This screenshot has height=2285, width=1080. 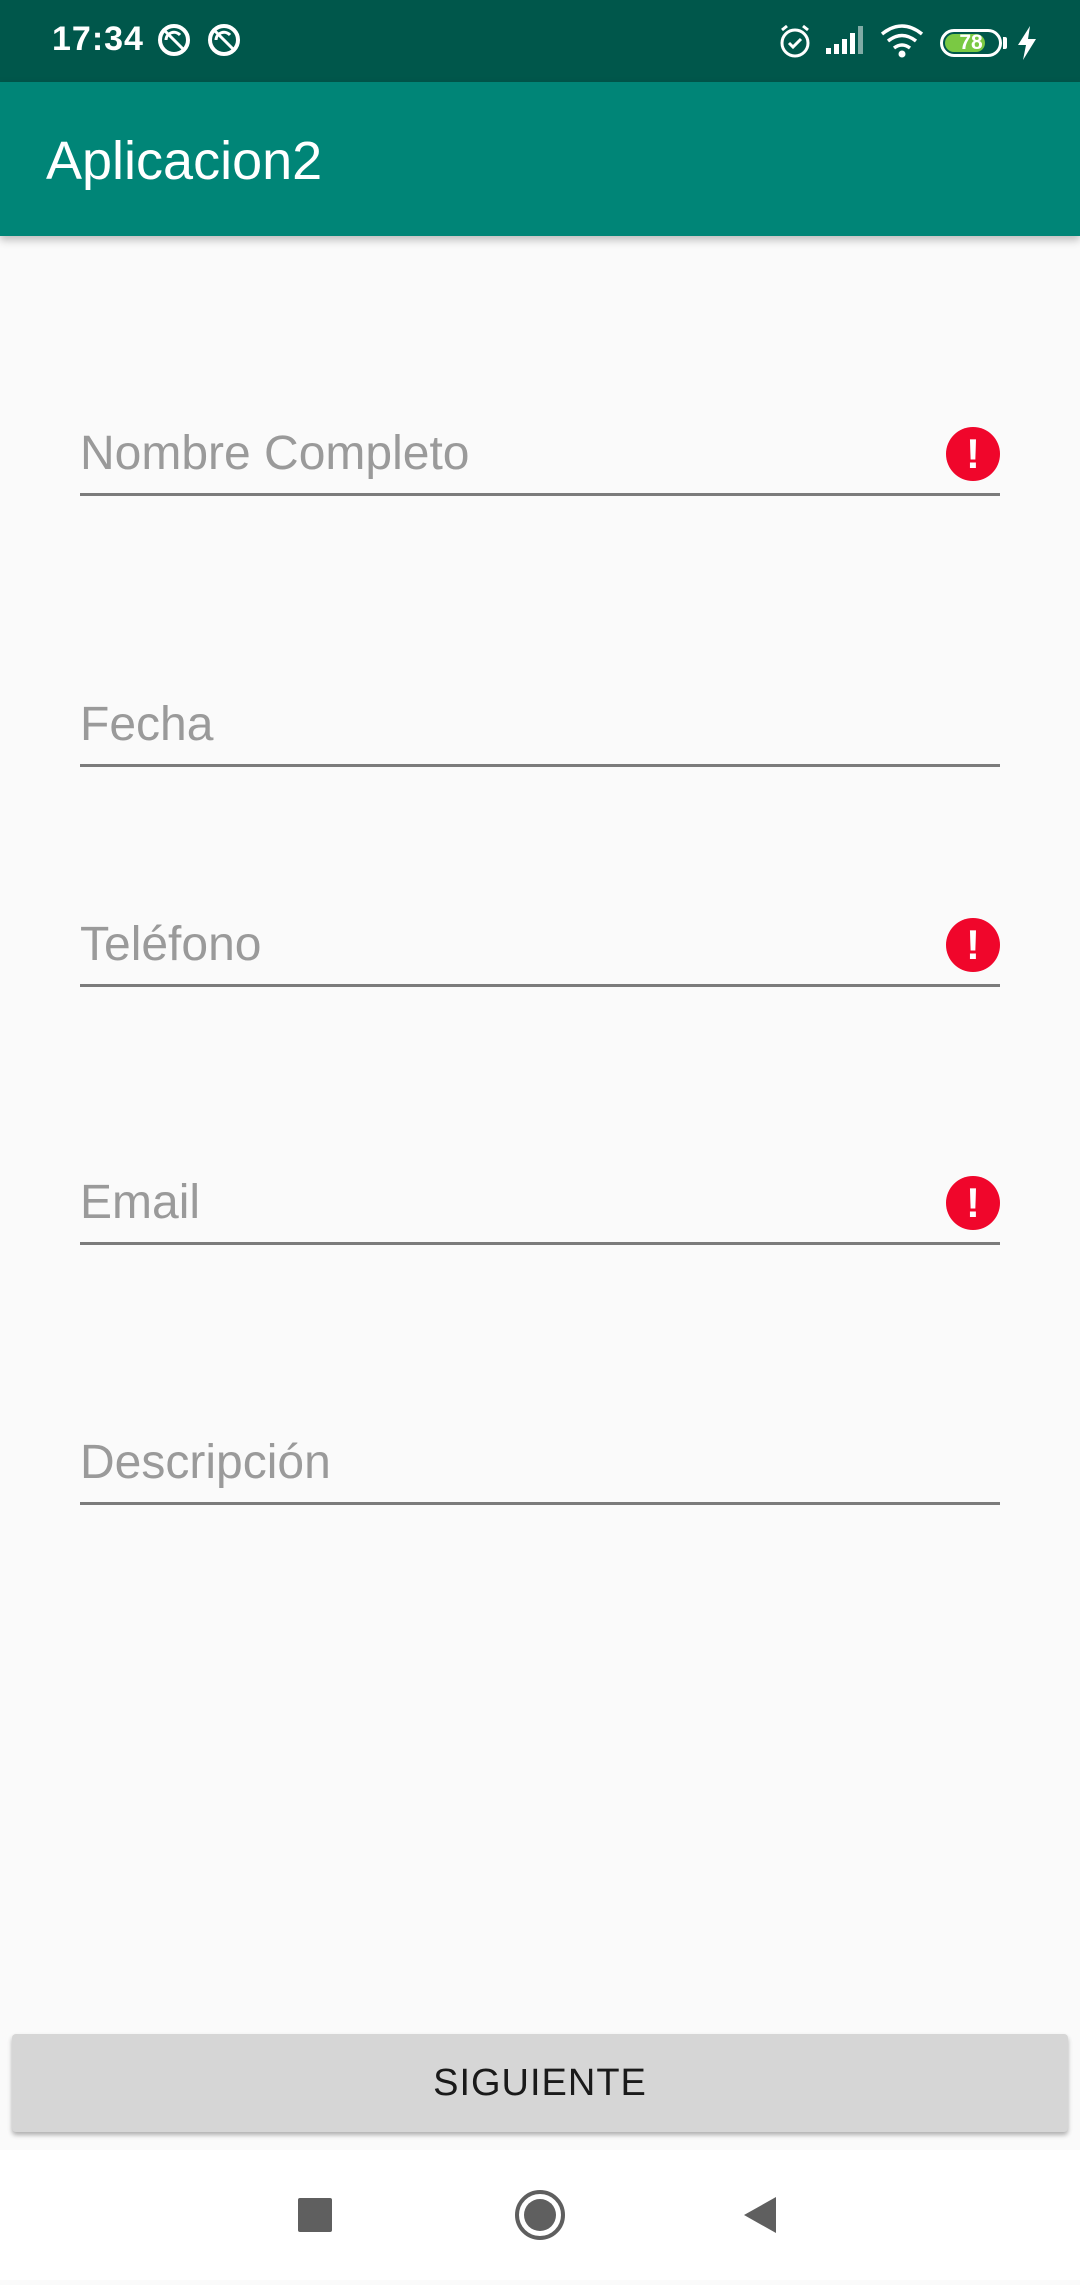 What do you see at coordinates (1027, 43) in the screenshot?
I see `charging-icon` at bounding box center [1027, 43].